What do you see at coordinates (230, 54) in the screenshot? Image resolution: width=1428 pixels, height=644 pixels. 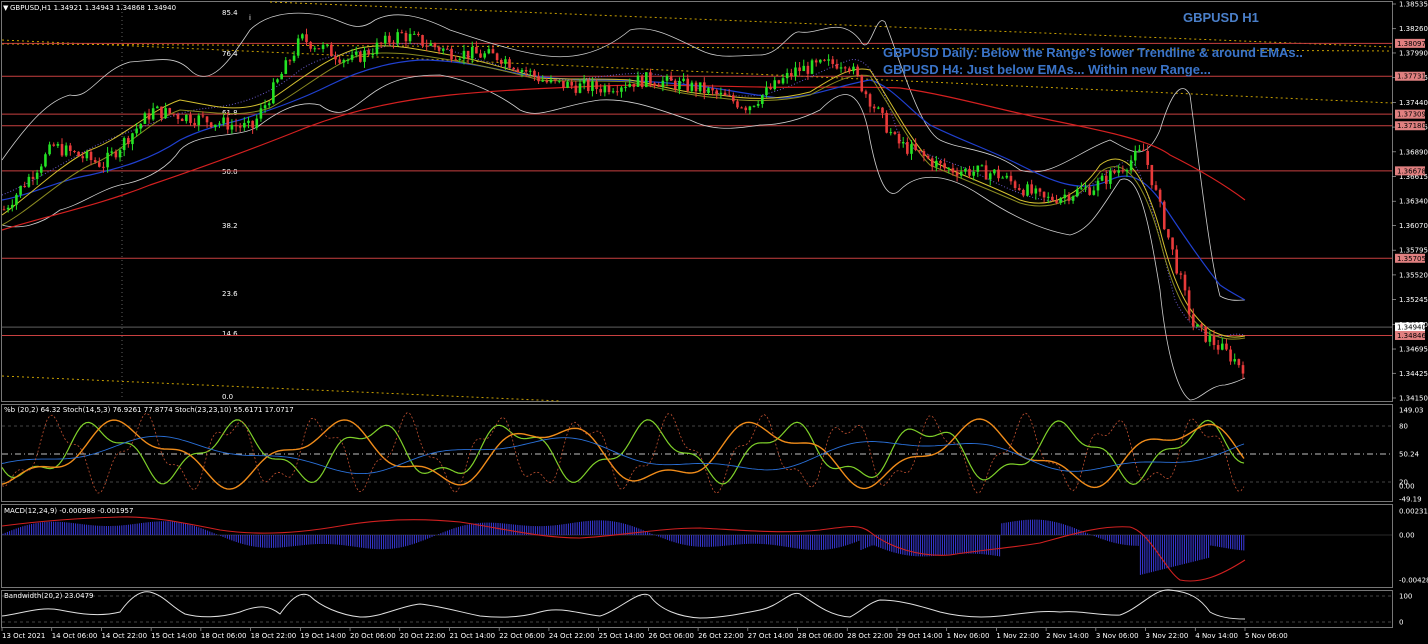 I see `fib-label: 76.4` at bounding box center [230, 54].